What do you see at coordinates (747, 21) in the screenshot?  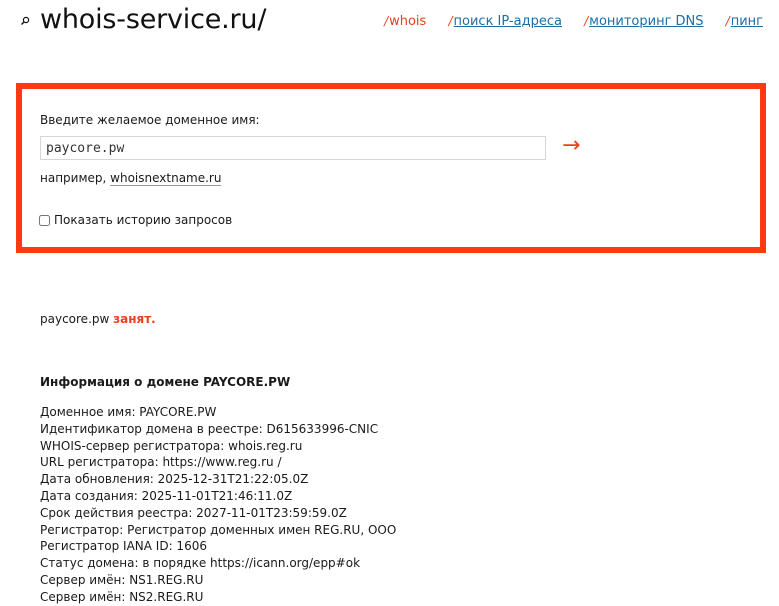 I see `nav-item-ping: пинг` at bounding box center [747, 21].